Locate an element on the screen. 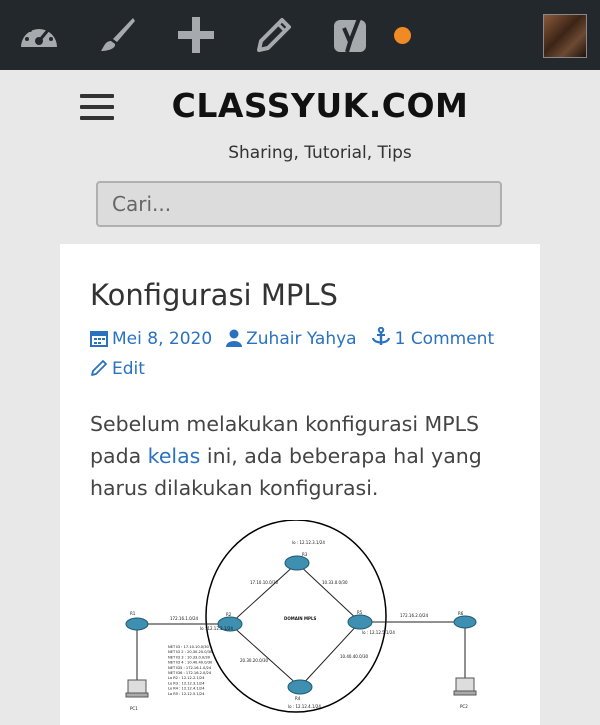  label-net-24: 20.30.20.0/30 is located at coordinates (254, 660).